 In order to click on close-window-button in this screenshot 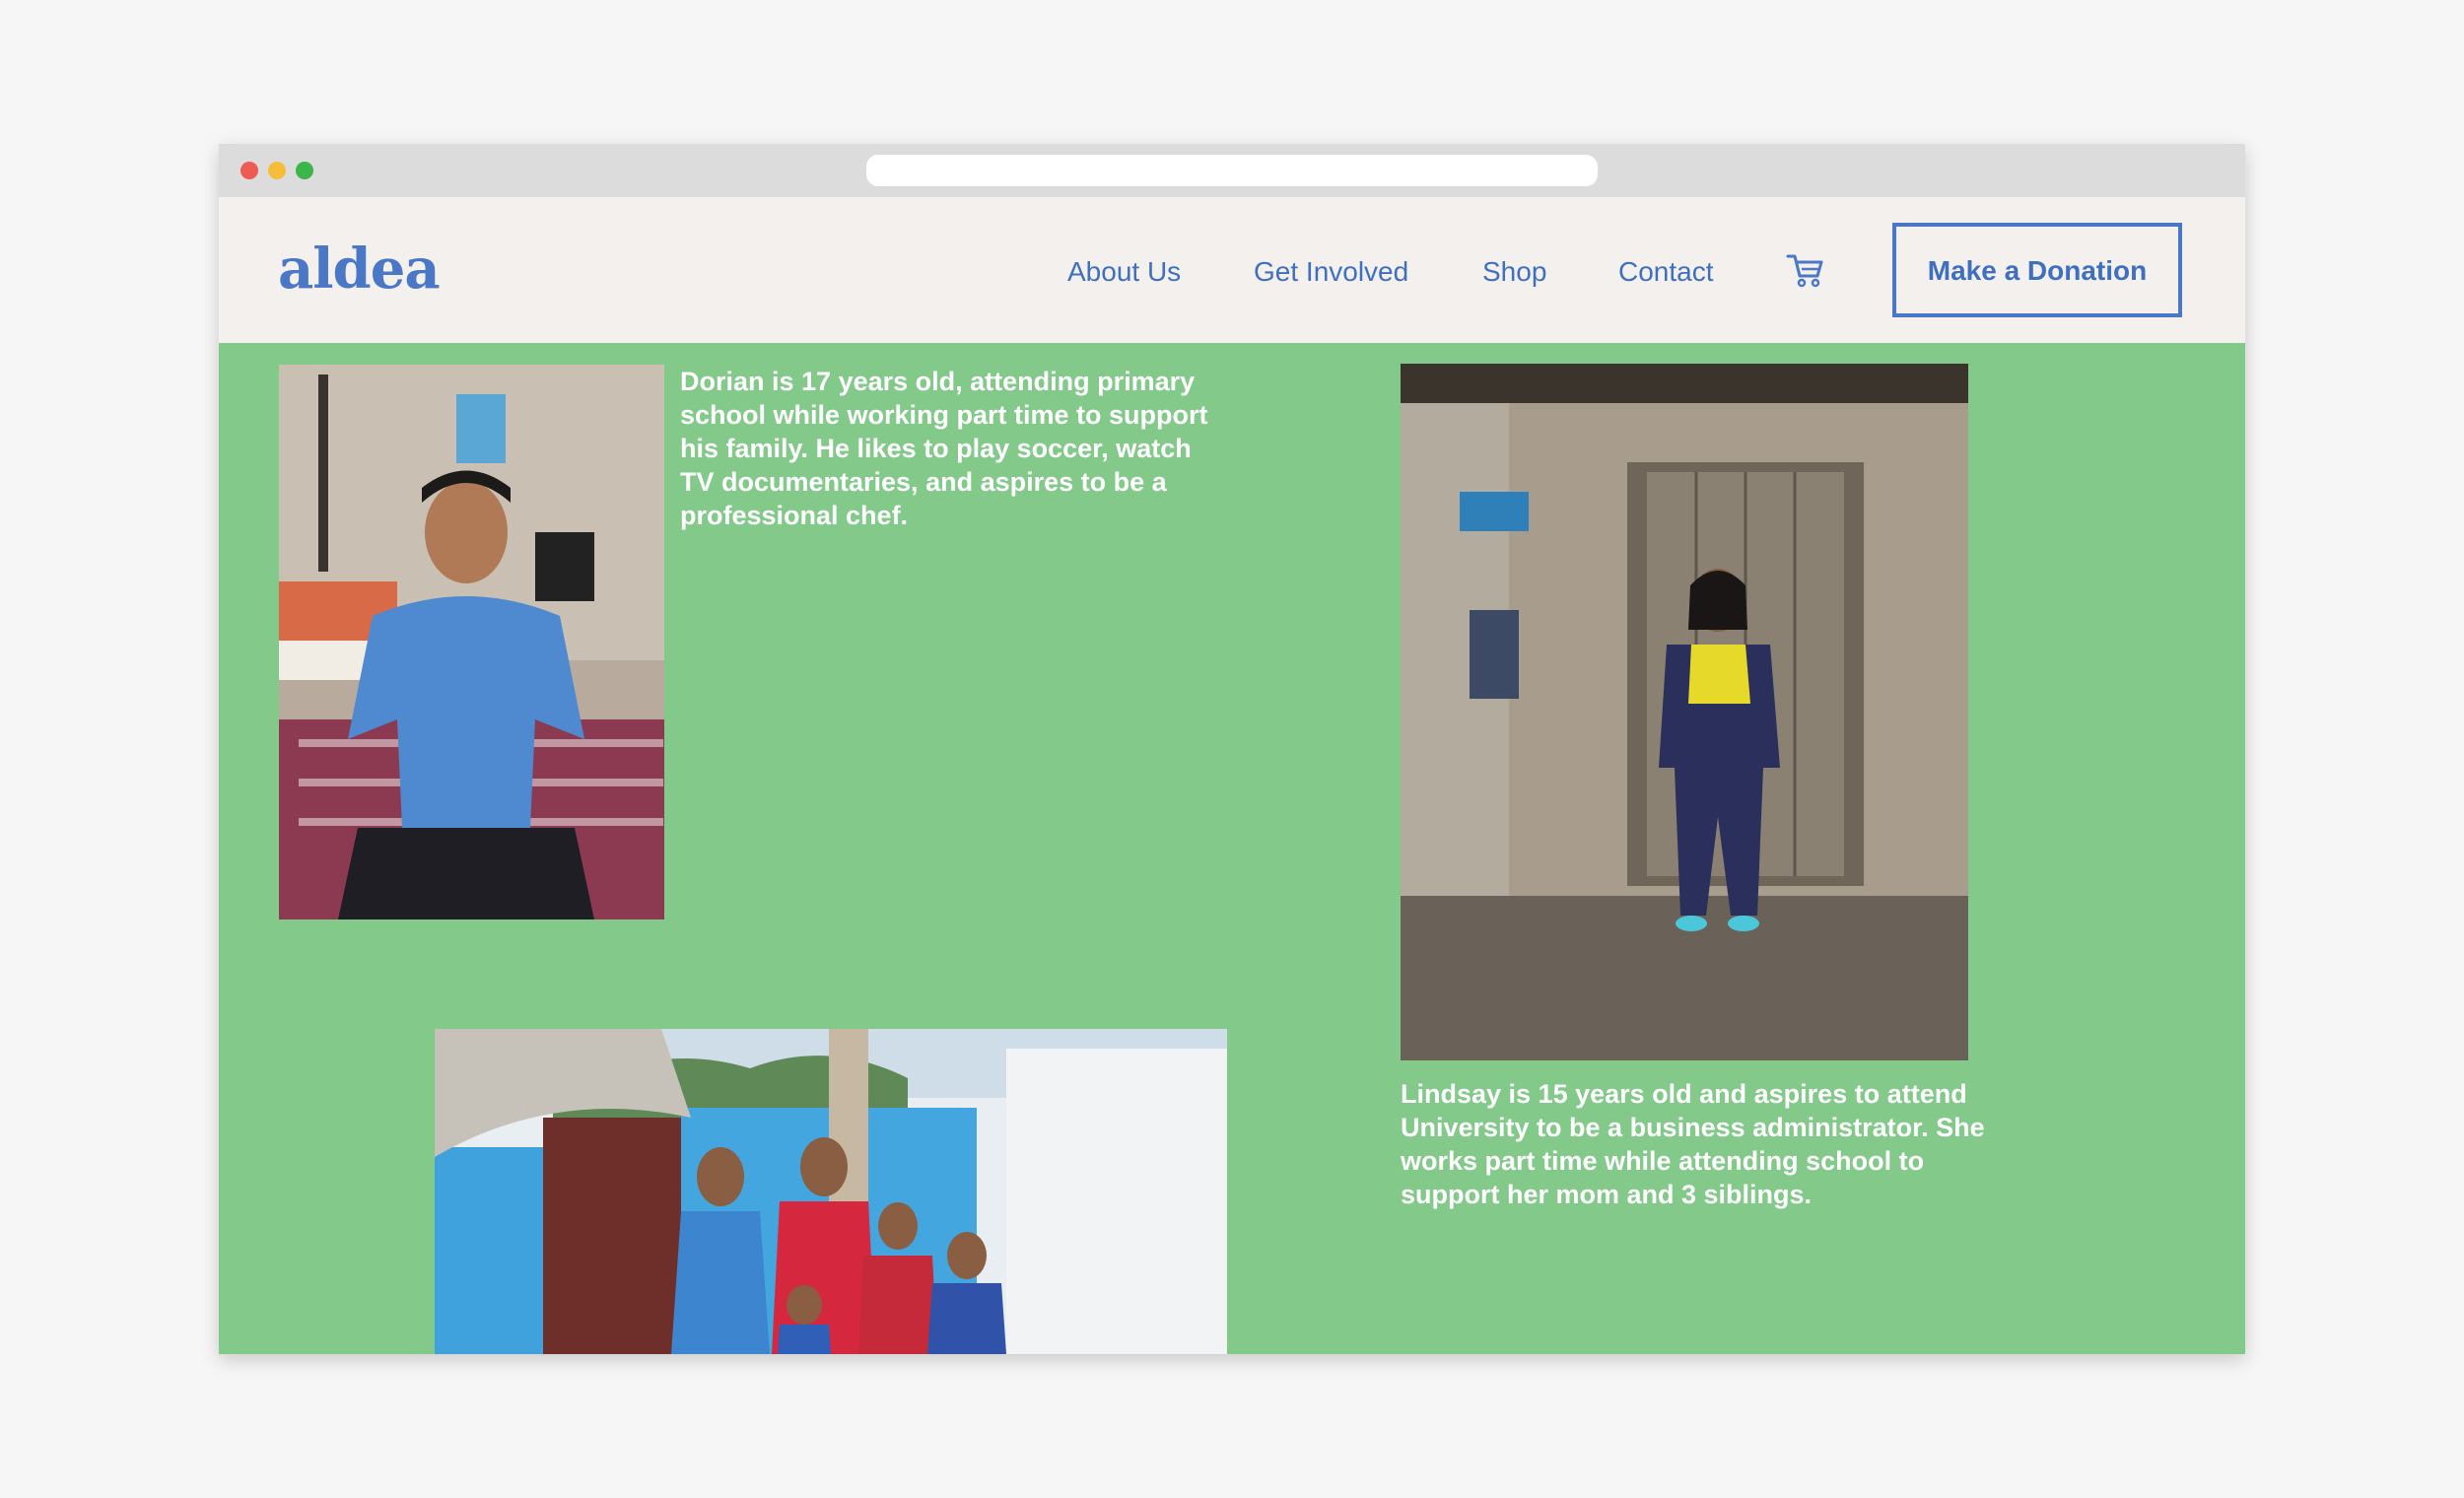, I will do `click(249, 170)`.